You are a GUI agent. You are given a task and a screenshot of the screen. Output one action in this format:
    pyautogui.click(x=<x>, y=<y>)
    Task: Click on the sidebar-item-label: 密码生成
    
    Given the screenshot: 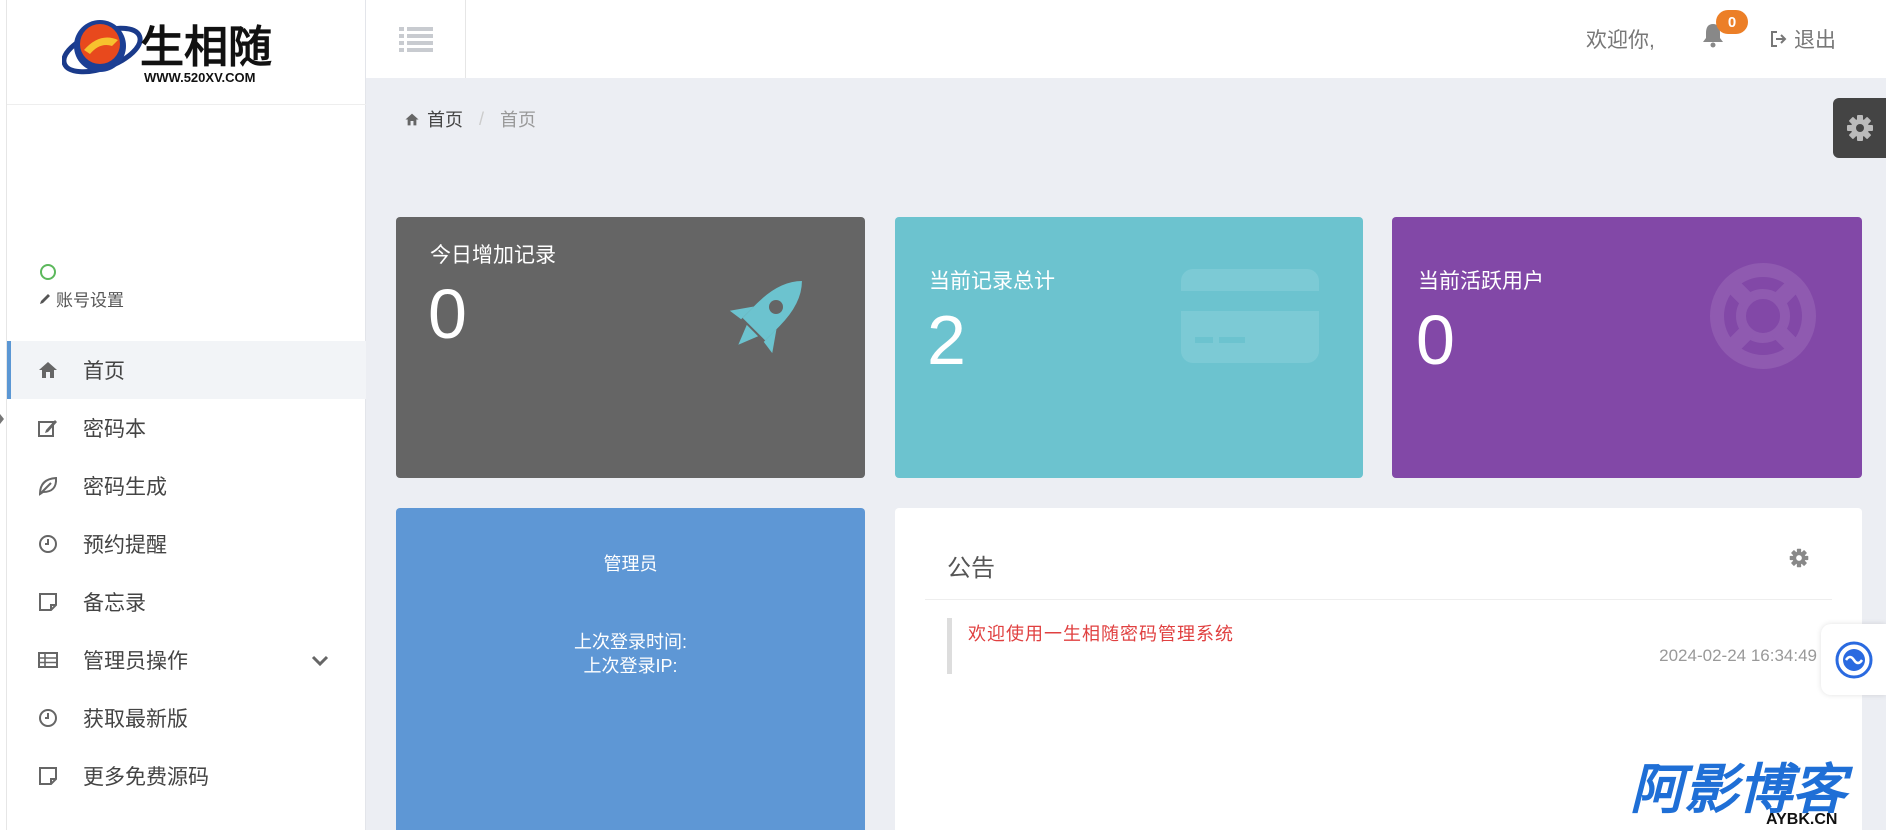 What is the action you would take?
    pyautogui.click(x=125, y=487)
    